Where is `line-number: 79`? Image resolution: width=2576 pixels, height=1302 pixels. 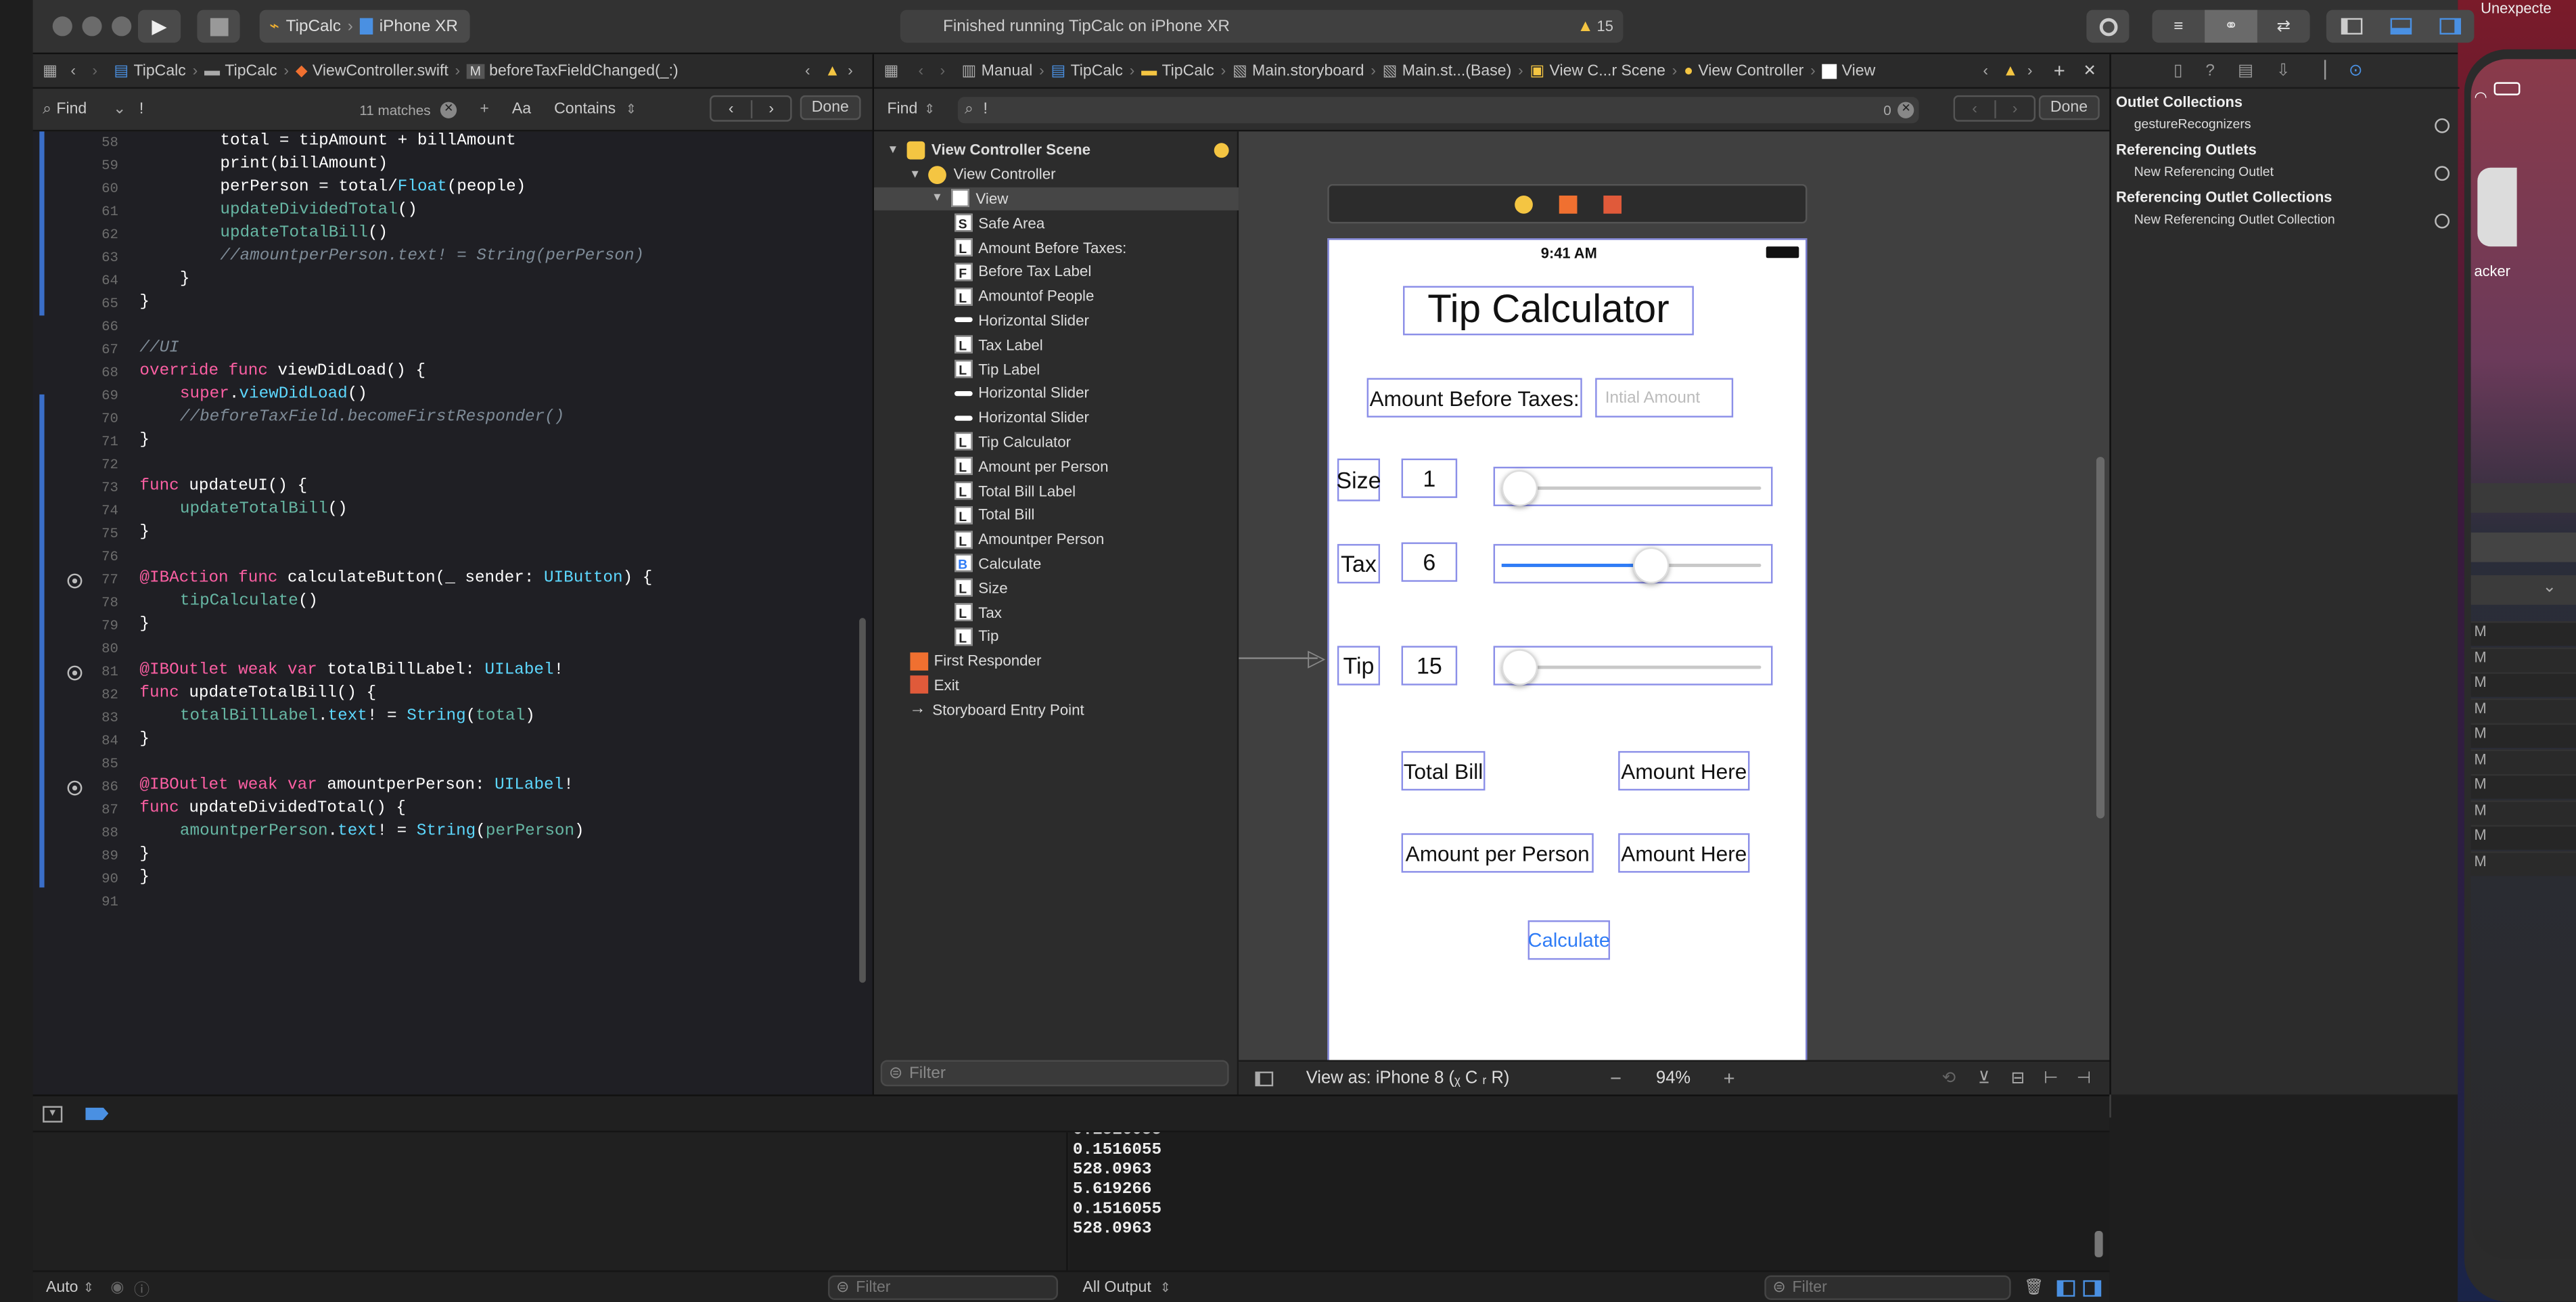 line-number: 79 is located at coordinates (75, 626).